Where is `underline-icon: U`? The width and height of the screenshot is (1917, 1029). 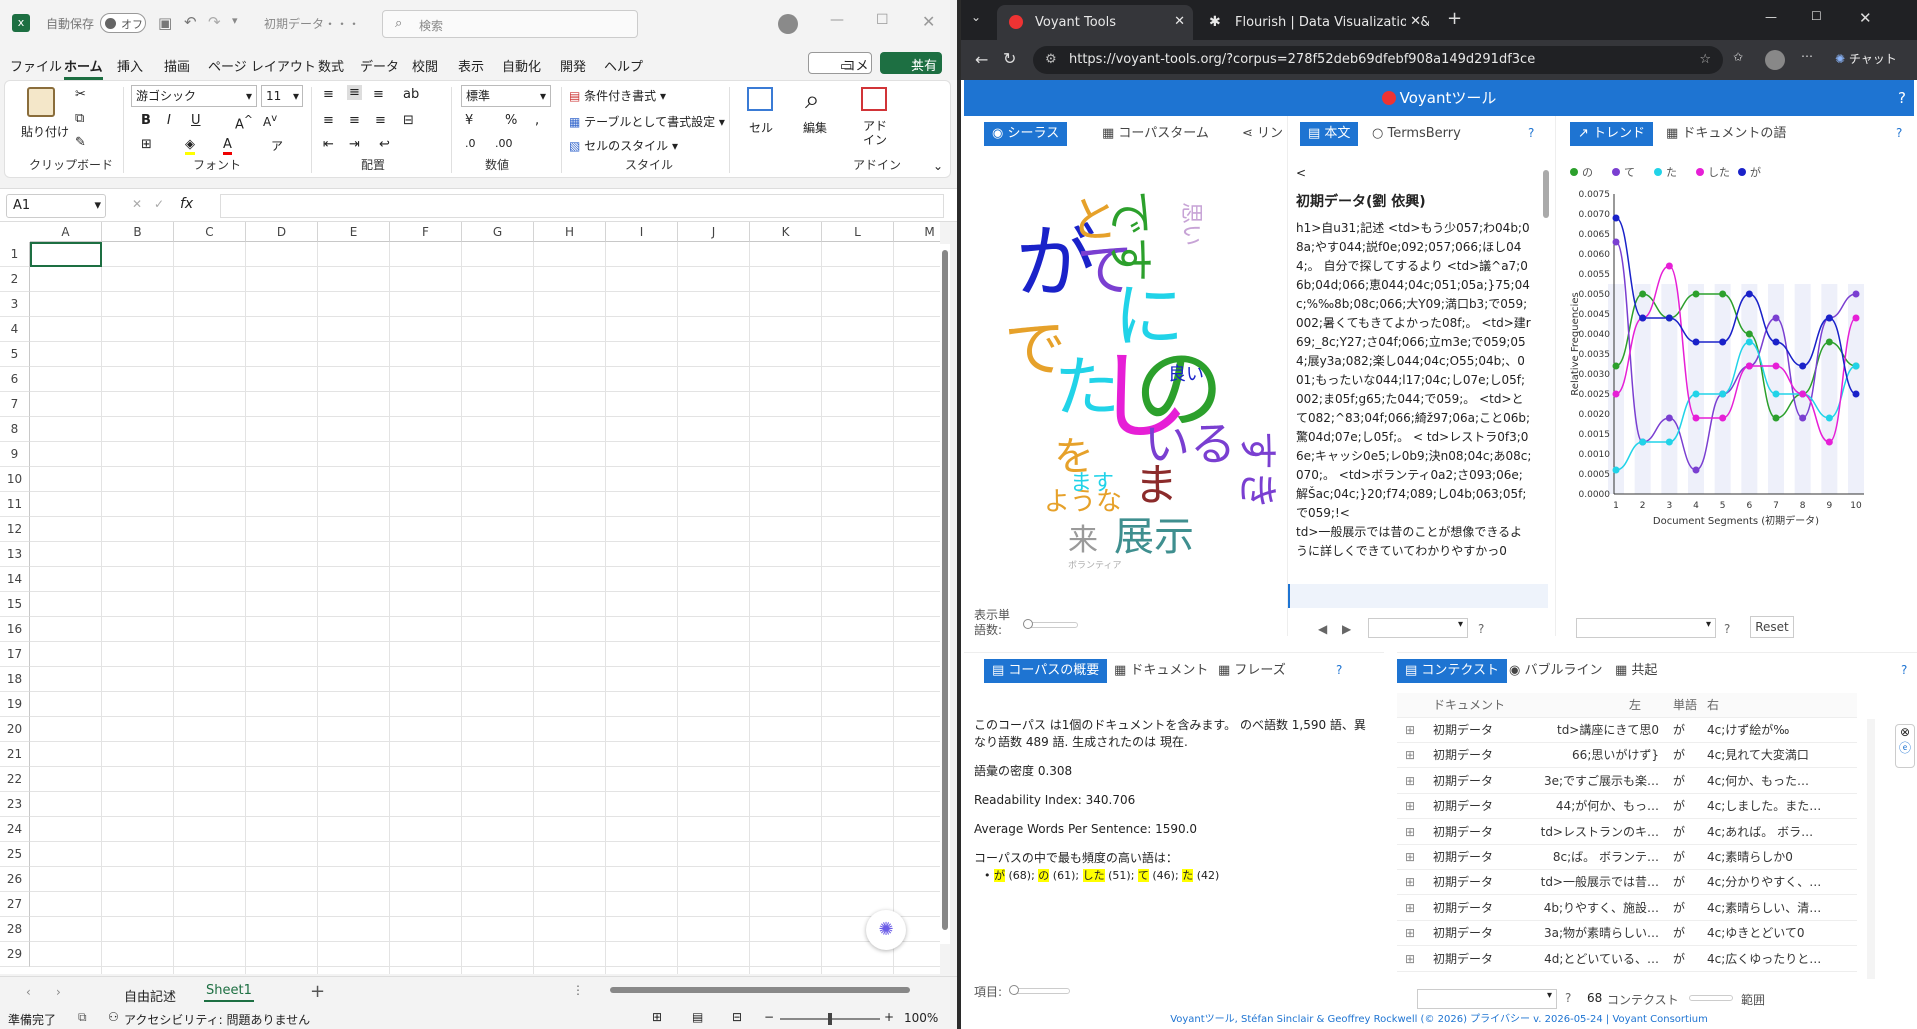 underline-icon: U is located at coordinates (196, 120).